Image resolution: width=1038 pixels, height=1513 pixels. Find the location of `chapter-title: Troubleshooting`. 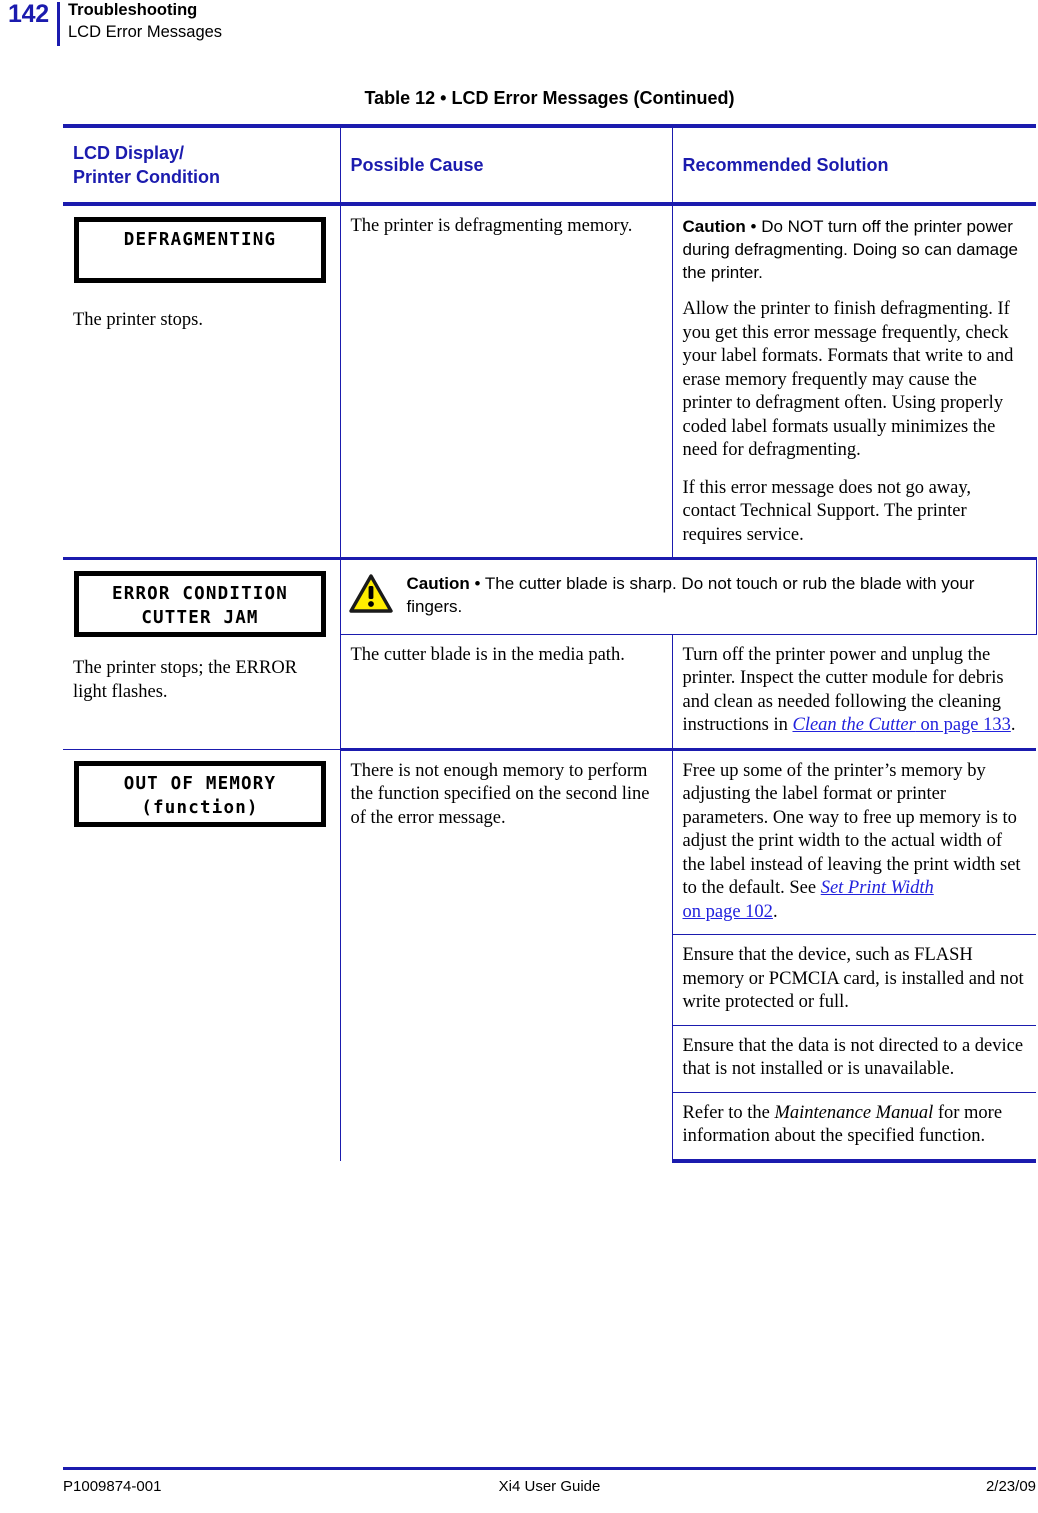

chapter-title: Troubleshooting is located at coordinates (133, 10).